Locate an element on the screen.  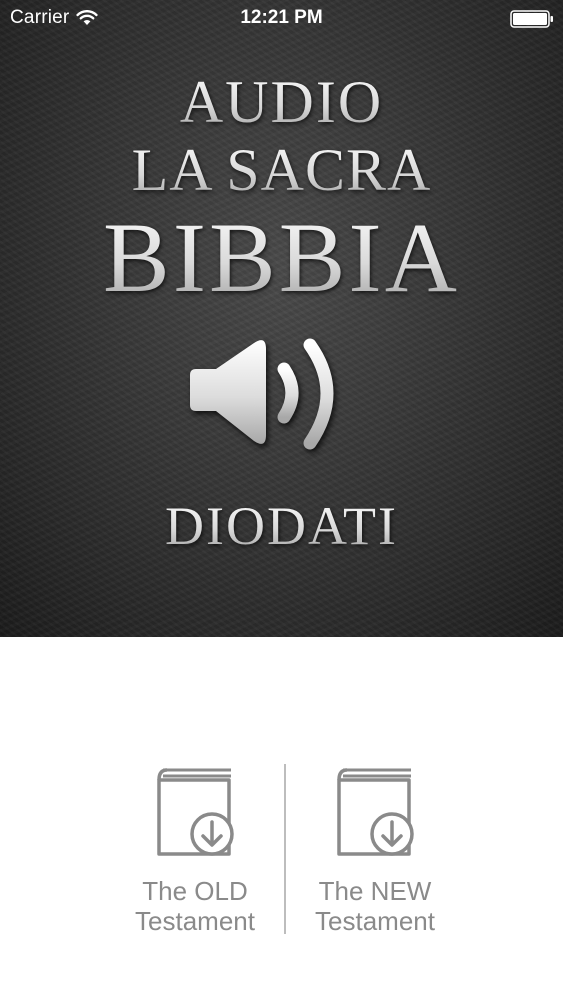
battery-icon is located at coordinates (531, 19).